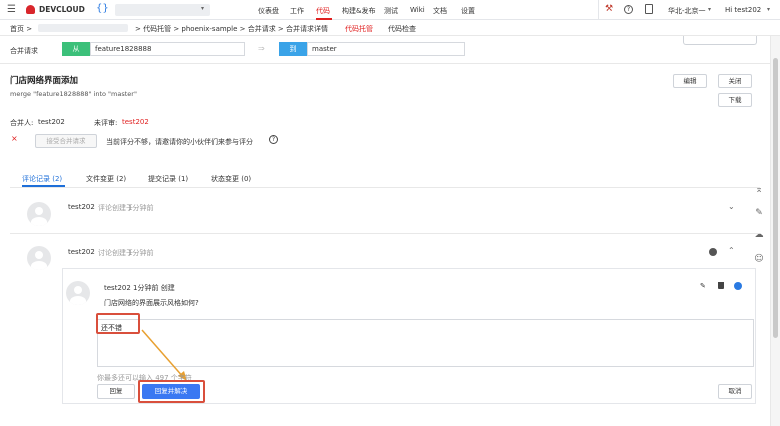 The height and width of the screenshot is (426, 780). What do you see at coordinates (151, 303) in the screenshot?
I see `discussion-question: 门店网络的界面展示风格如何?` at bounding box center [151, 303].